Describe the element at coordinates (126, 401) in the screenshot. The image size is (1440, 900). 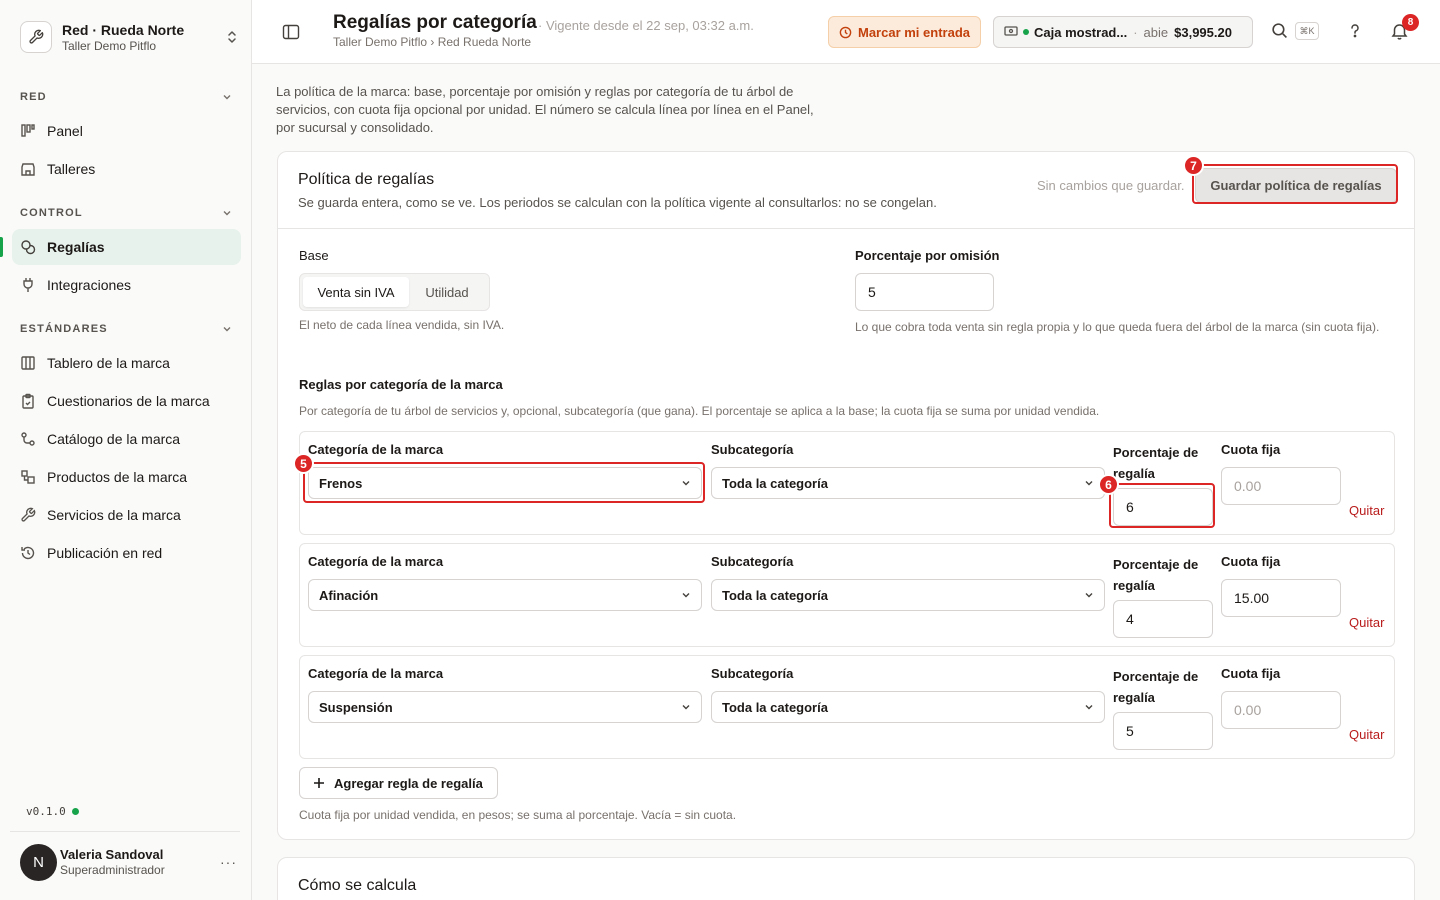
I see `sidebar-item-cuestionarios: Cuestionarios de la marca` at that location.